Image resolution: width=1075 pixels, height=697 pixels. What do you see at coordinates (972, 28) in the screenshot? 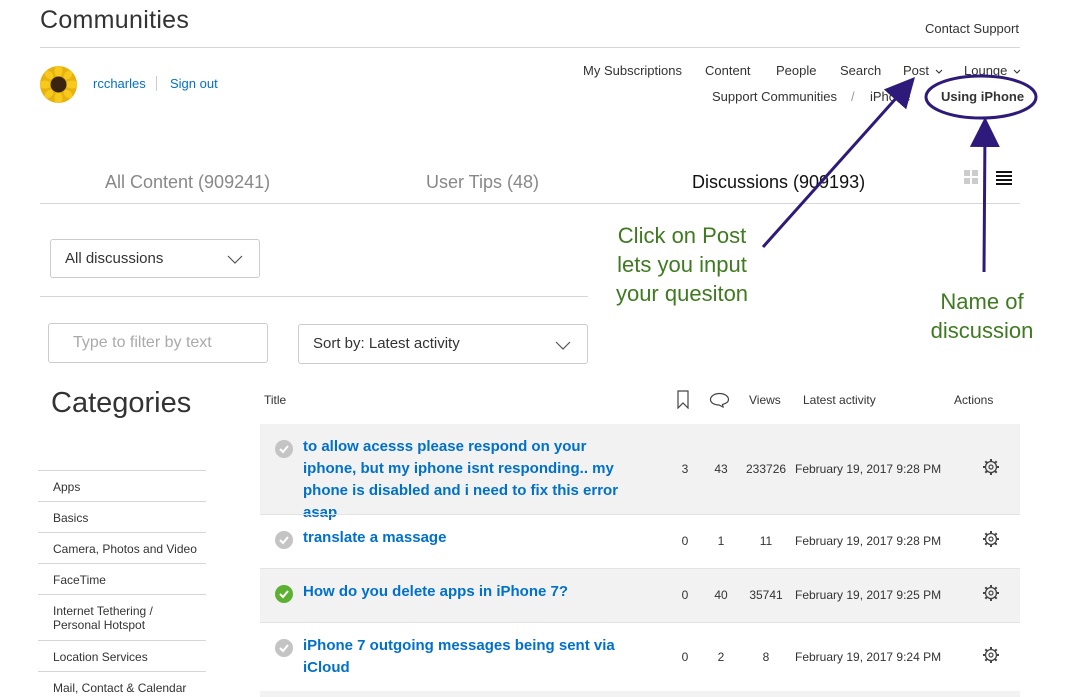
I see `contact-support-link: Contact Support` at bounding box center [972, 28].